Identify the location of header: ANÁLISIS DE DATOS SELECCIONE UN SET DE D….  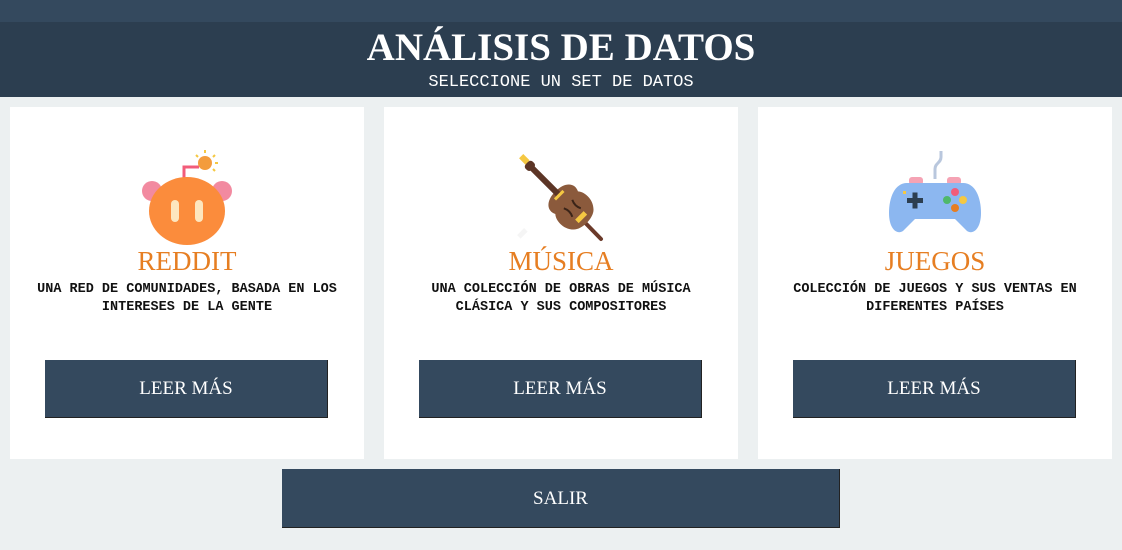
(561, 59).